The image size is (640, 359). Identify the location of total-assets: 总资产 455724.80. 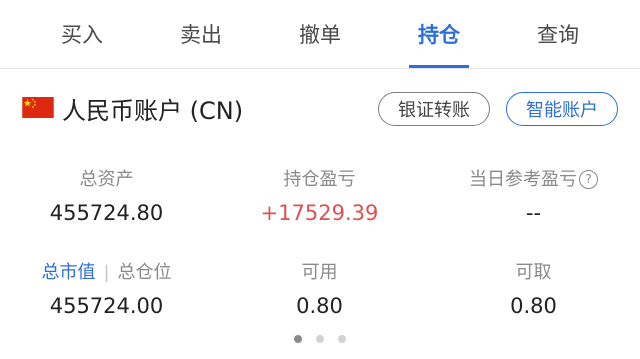
(106, 195).